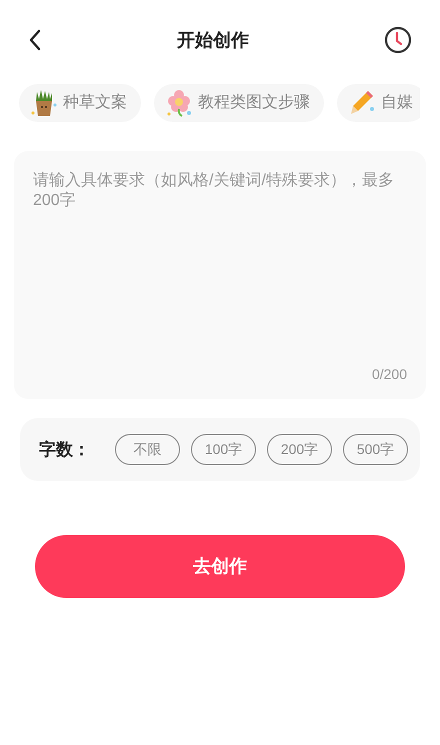  I want to click on potted-plant-icon, so click(44, 103).